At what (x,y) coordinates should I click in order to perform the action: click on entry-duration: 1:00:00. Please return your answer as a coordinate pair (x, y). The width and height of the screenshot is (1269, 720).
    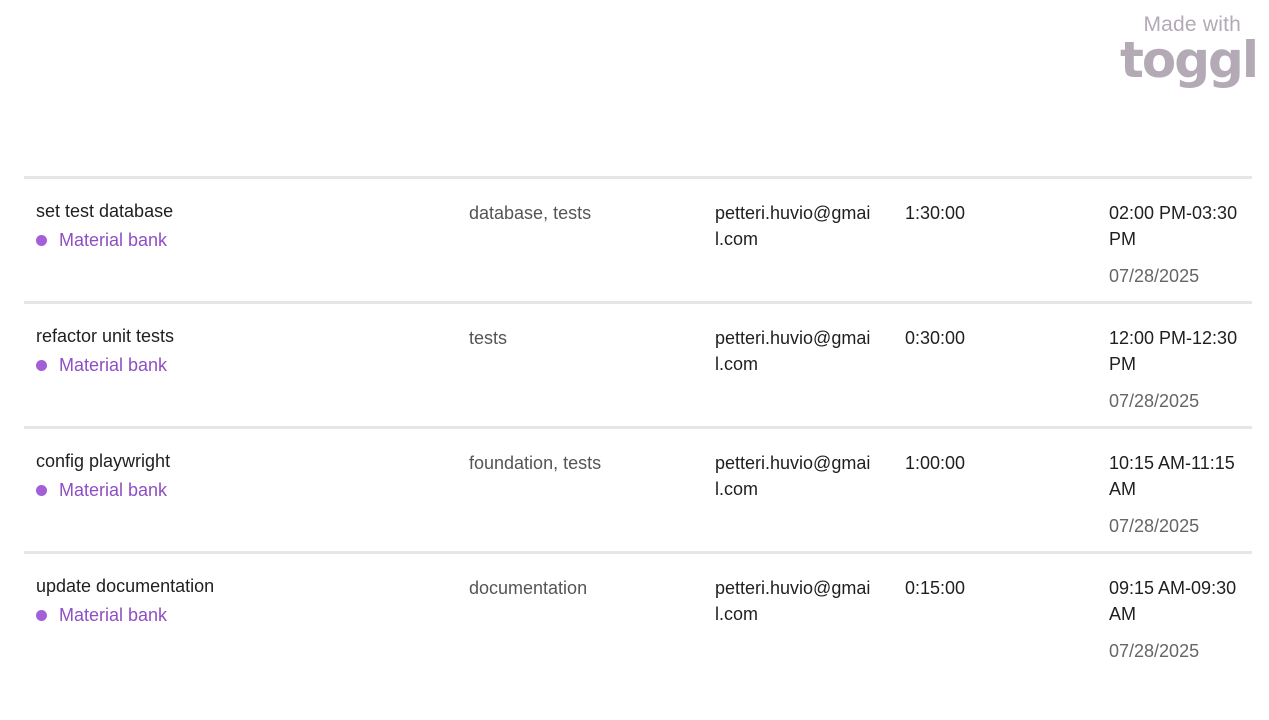
    Looking at the image, I should click on (935, 463).